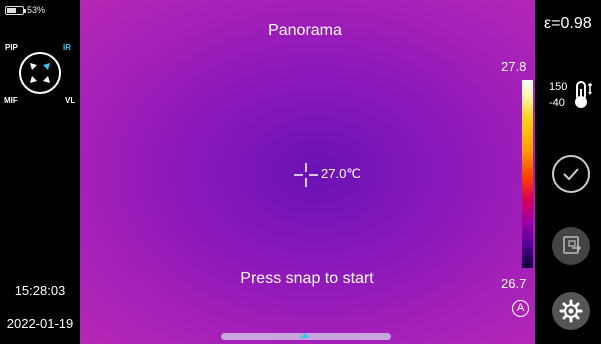 The image size is (601, 344). I want to click on check-icon, so click(571, 174).